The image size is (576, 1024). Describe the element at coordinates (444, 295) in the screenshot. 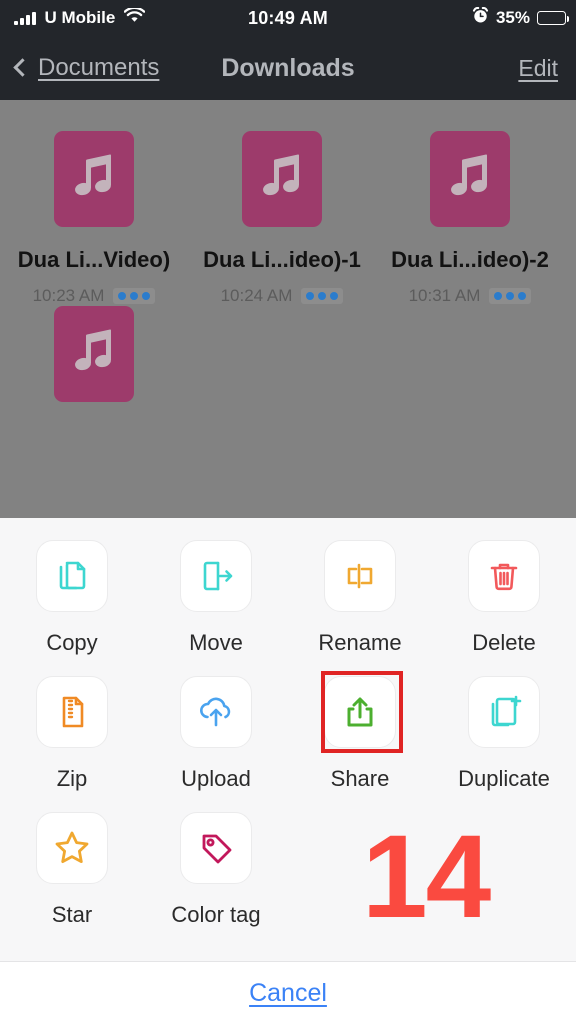

I see `file-time: 10:31 AM` at that location.